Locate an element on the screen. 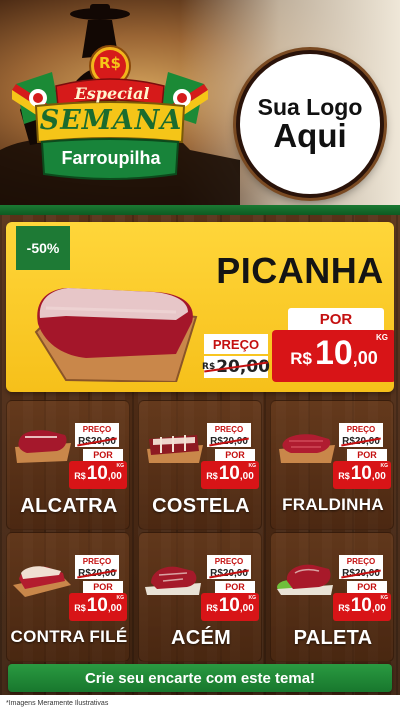  hero-new-price: R$ 10 ,00 KG is located at coordinates (333, 356).